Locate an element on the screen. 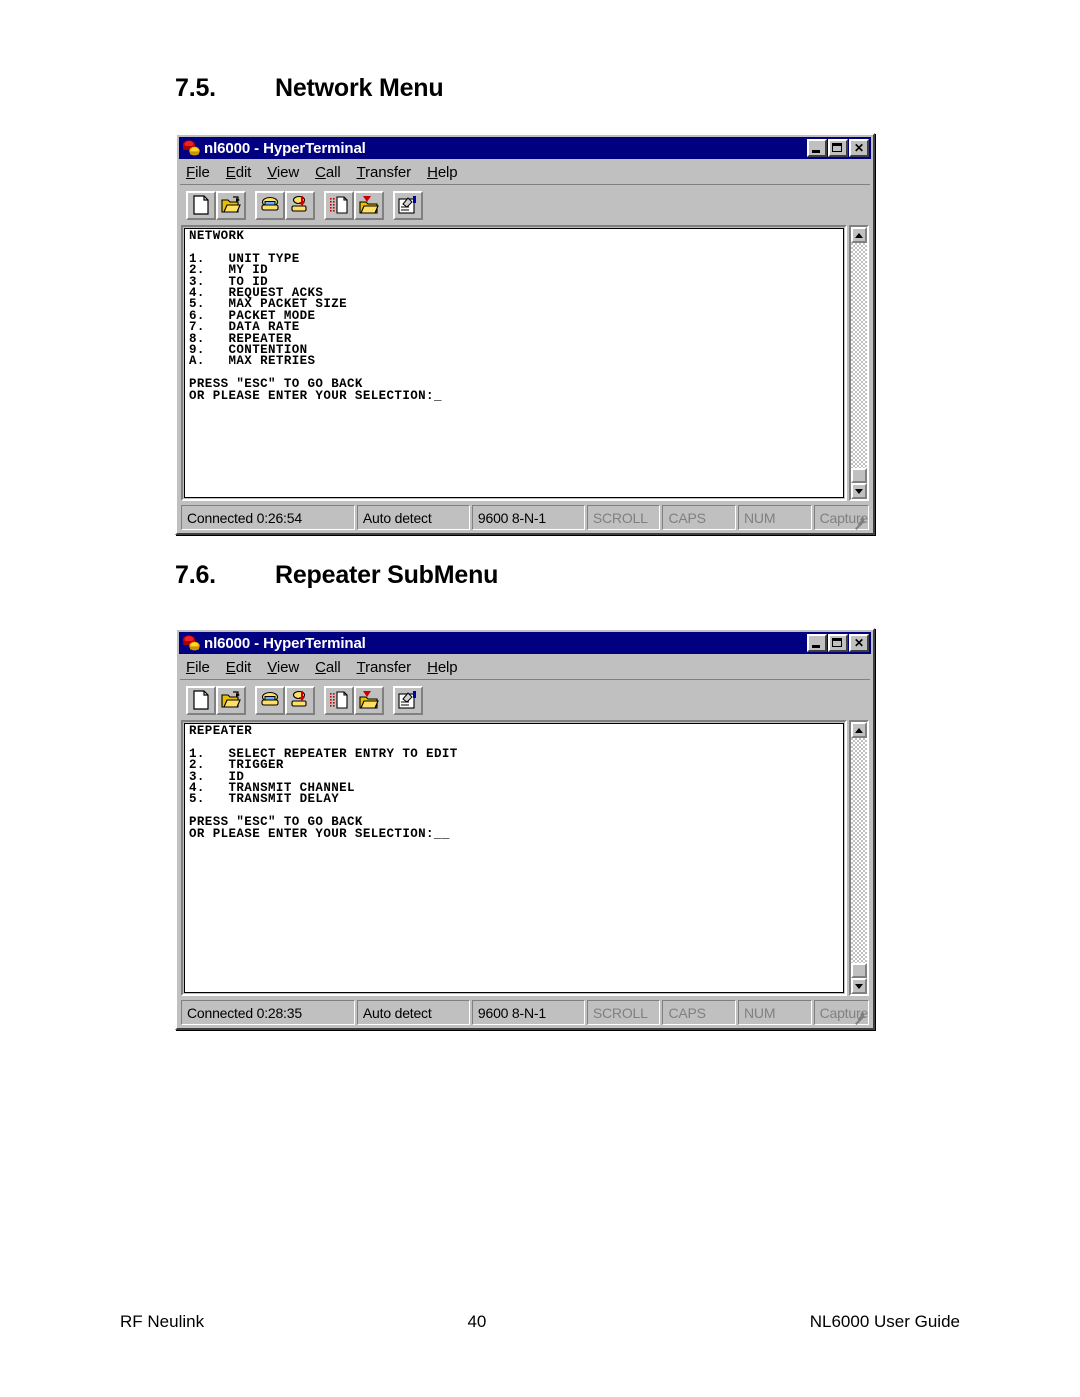 Image resolution: width=1080 pixels, height=1397 pixels. page-footer: RF Neulink 40 NL6000 User Guide is located at coordinates (540, 1322).